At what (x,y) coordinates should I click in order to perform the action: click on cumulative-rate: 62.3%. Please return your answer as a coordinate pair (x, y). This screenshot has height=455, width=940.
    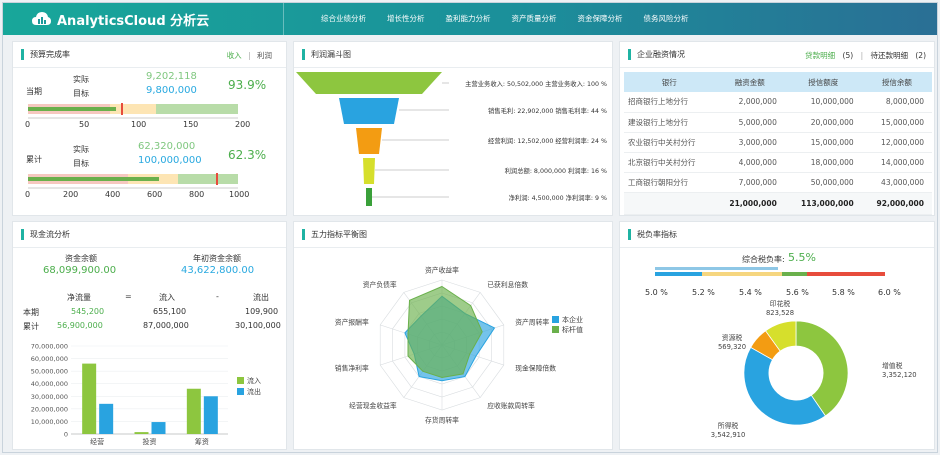
    Looking at the image, I should click on (247, 155).